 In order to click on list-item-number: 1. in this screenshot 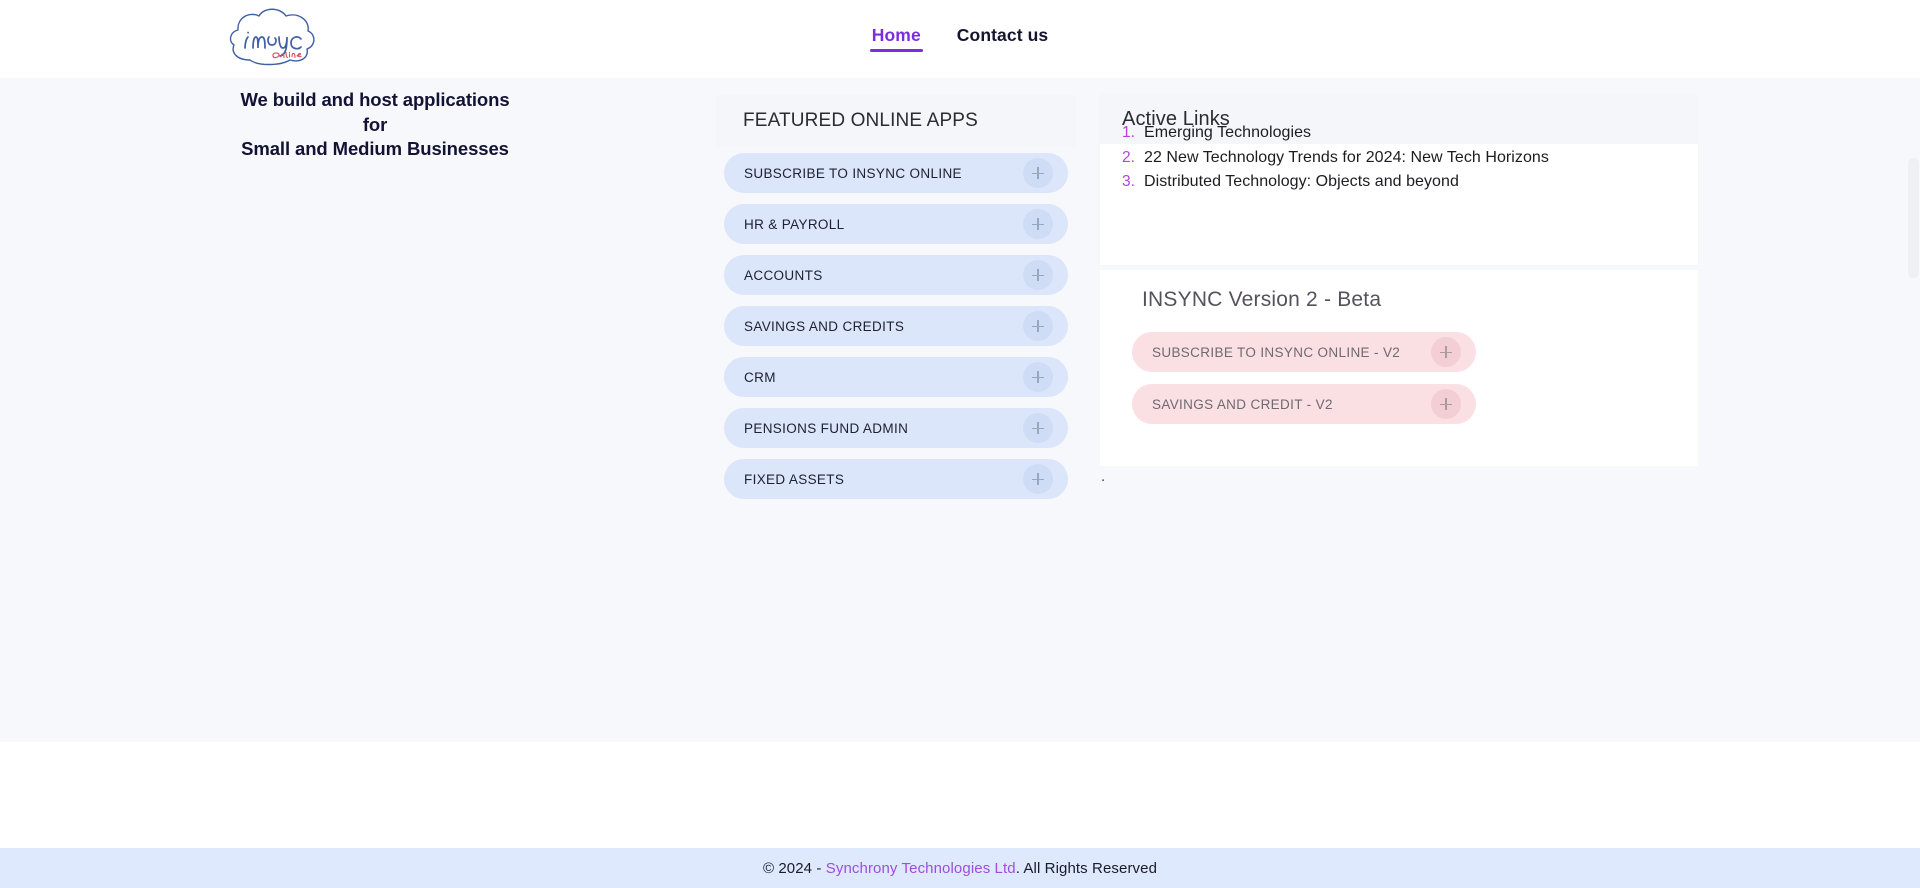, I will do `click(1129, 132)`.